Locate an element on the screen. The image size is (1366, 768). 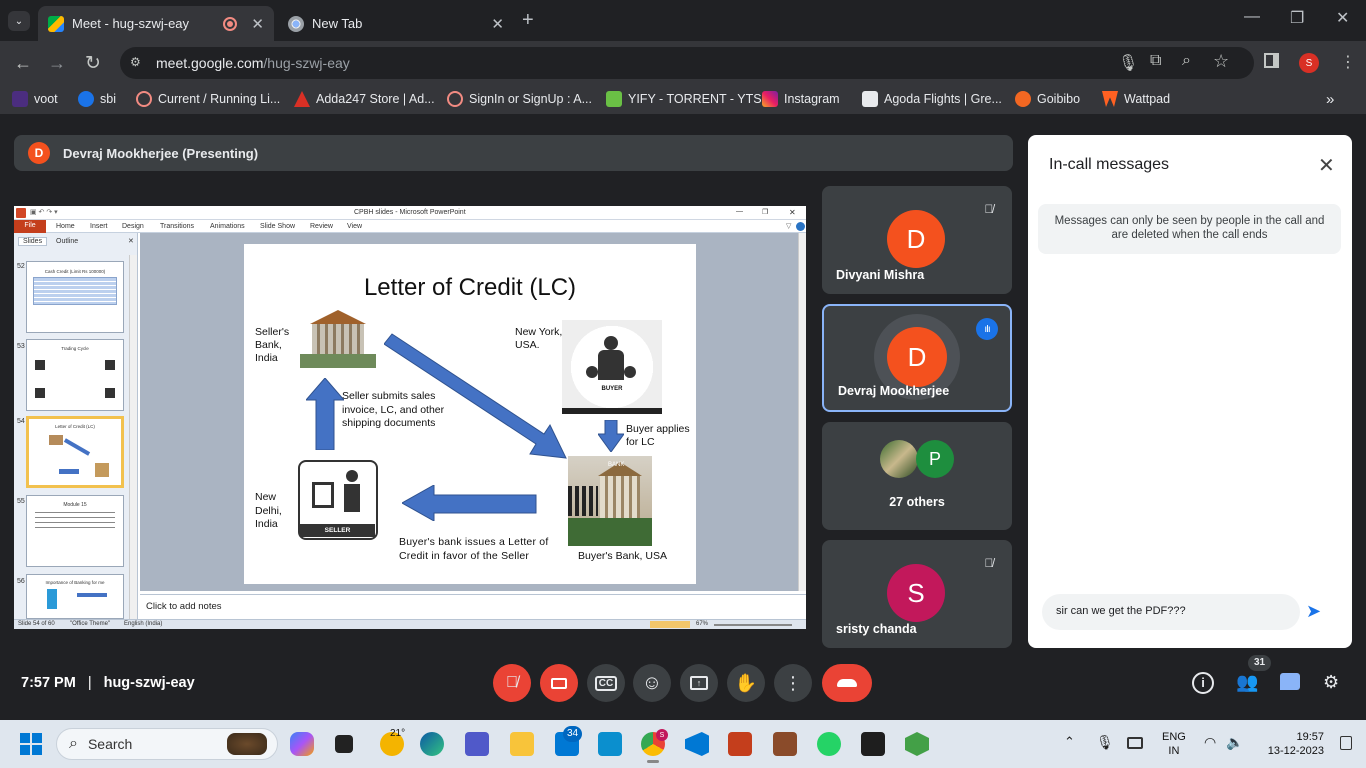
chat-icon is located at coordinates (1290, 681).